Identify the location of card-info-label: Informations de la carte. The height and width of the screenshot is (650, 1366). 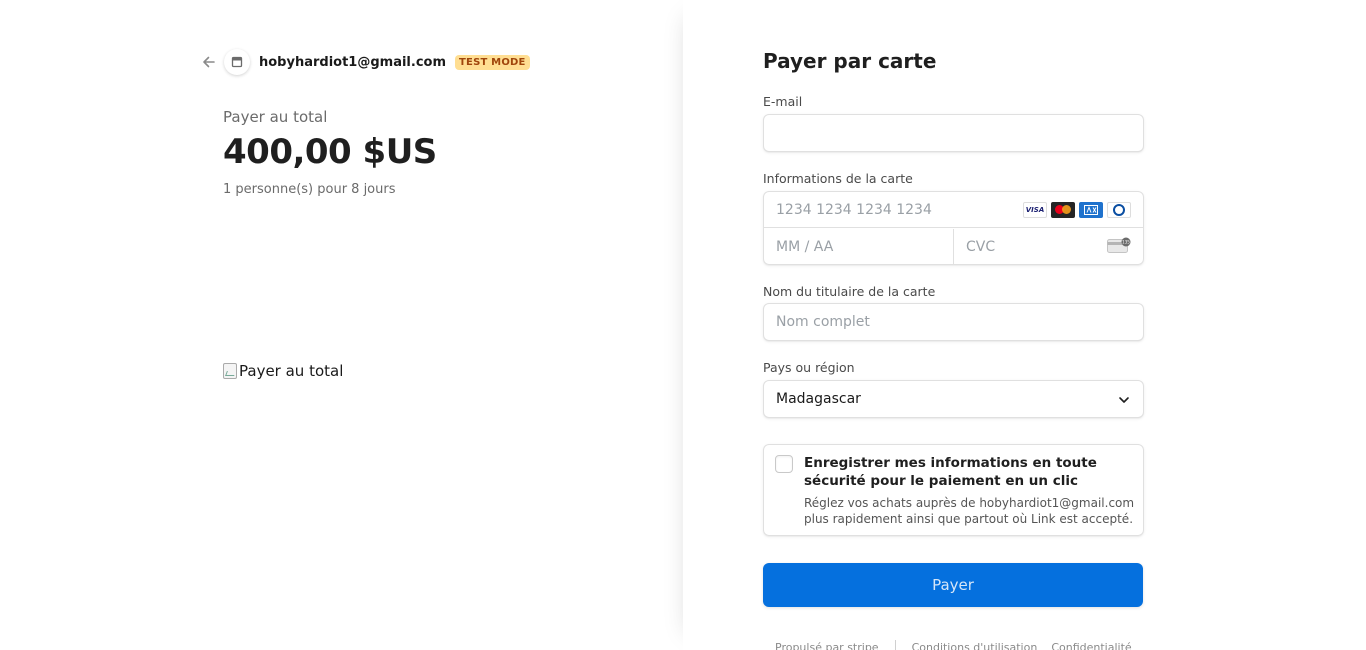
(838, 178).